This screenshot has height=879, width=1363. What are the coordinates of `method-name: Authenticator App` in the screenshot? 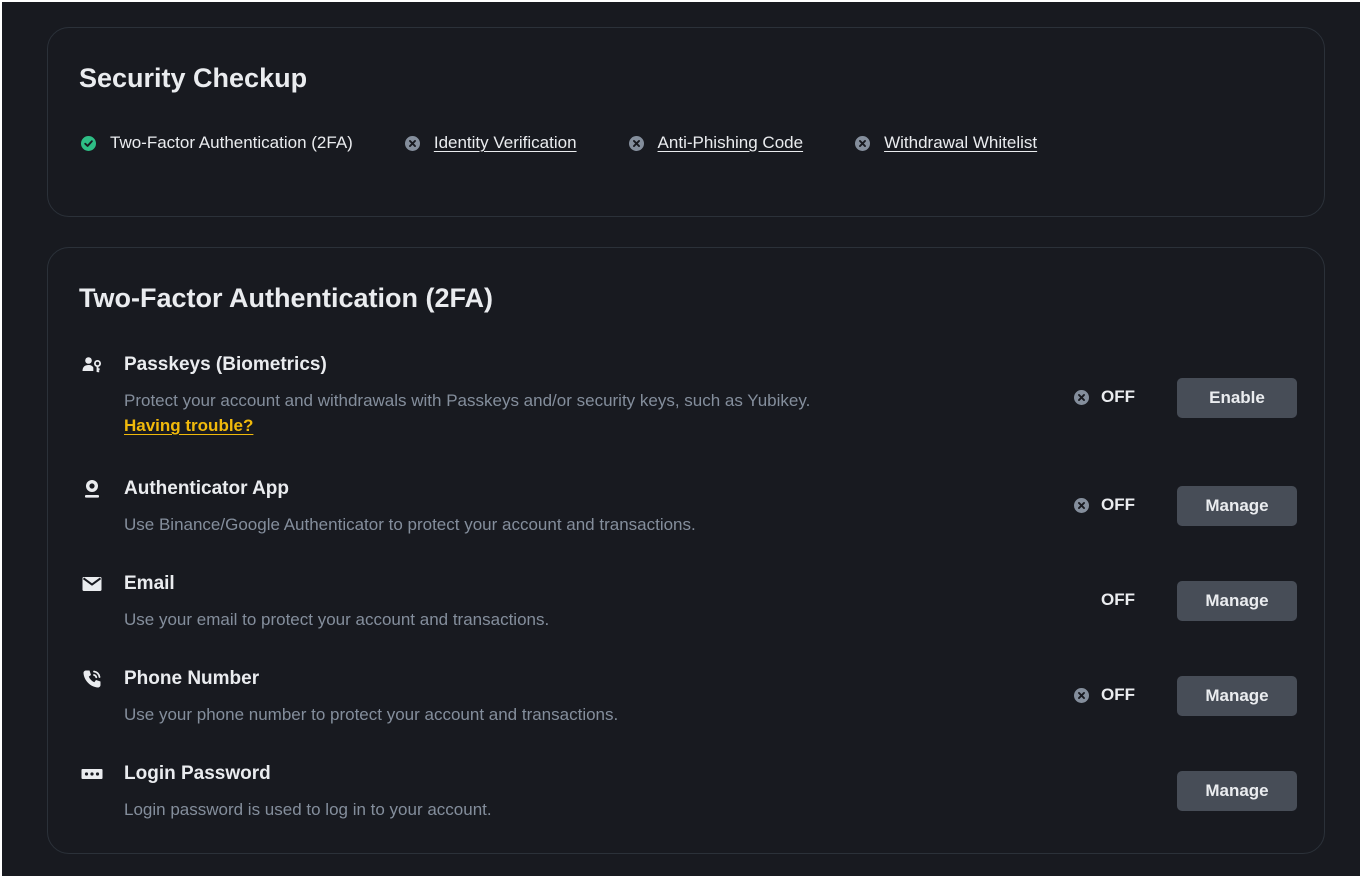 It's located at (207, 488).